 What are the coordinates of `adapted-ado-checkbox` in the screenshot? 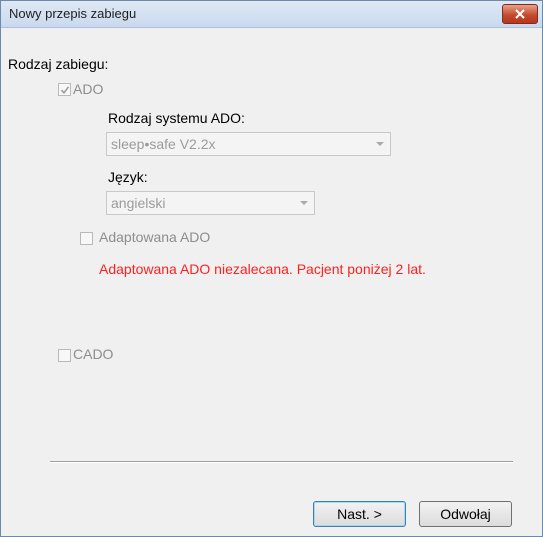 It's located at (86, 238).